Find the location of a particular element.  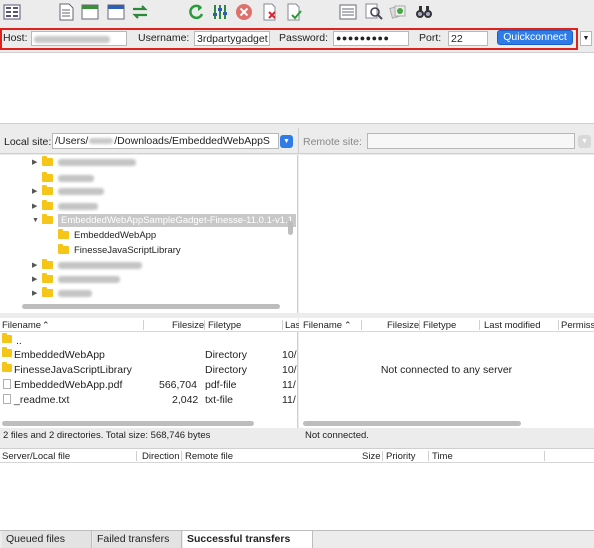

cancel-icon is located at coordinates (244, 12).